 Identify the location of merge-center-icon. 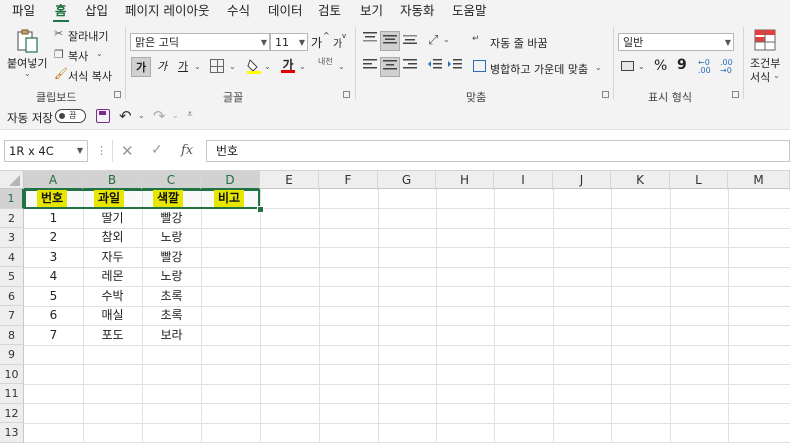
(479, 66).